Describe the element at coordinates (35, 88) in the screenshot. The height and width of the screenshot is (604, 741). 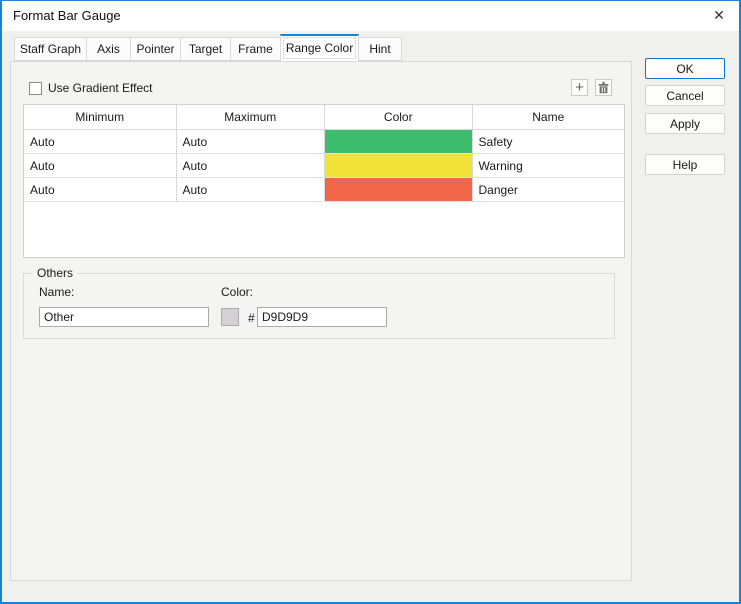
I see `use-gradient-effect-checkbox` at that location.